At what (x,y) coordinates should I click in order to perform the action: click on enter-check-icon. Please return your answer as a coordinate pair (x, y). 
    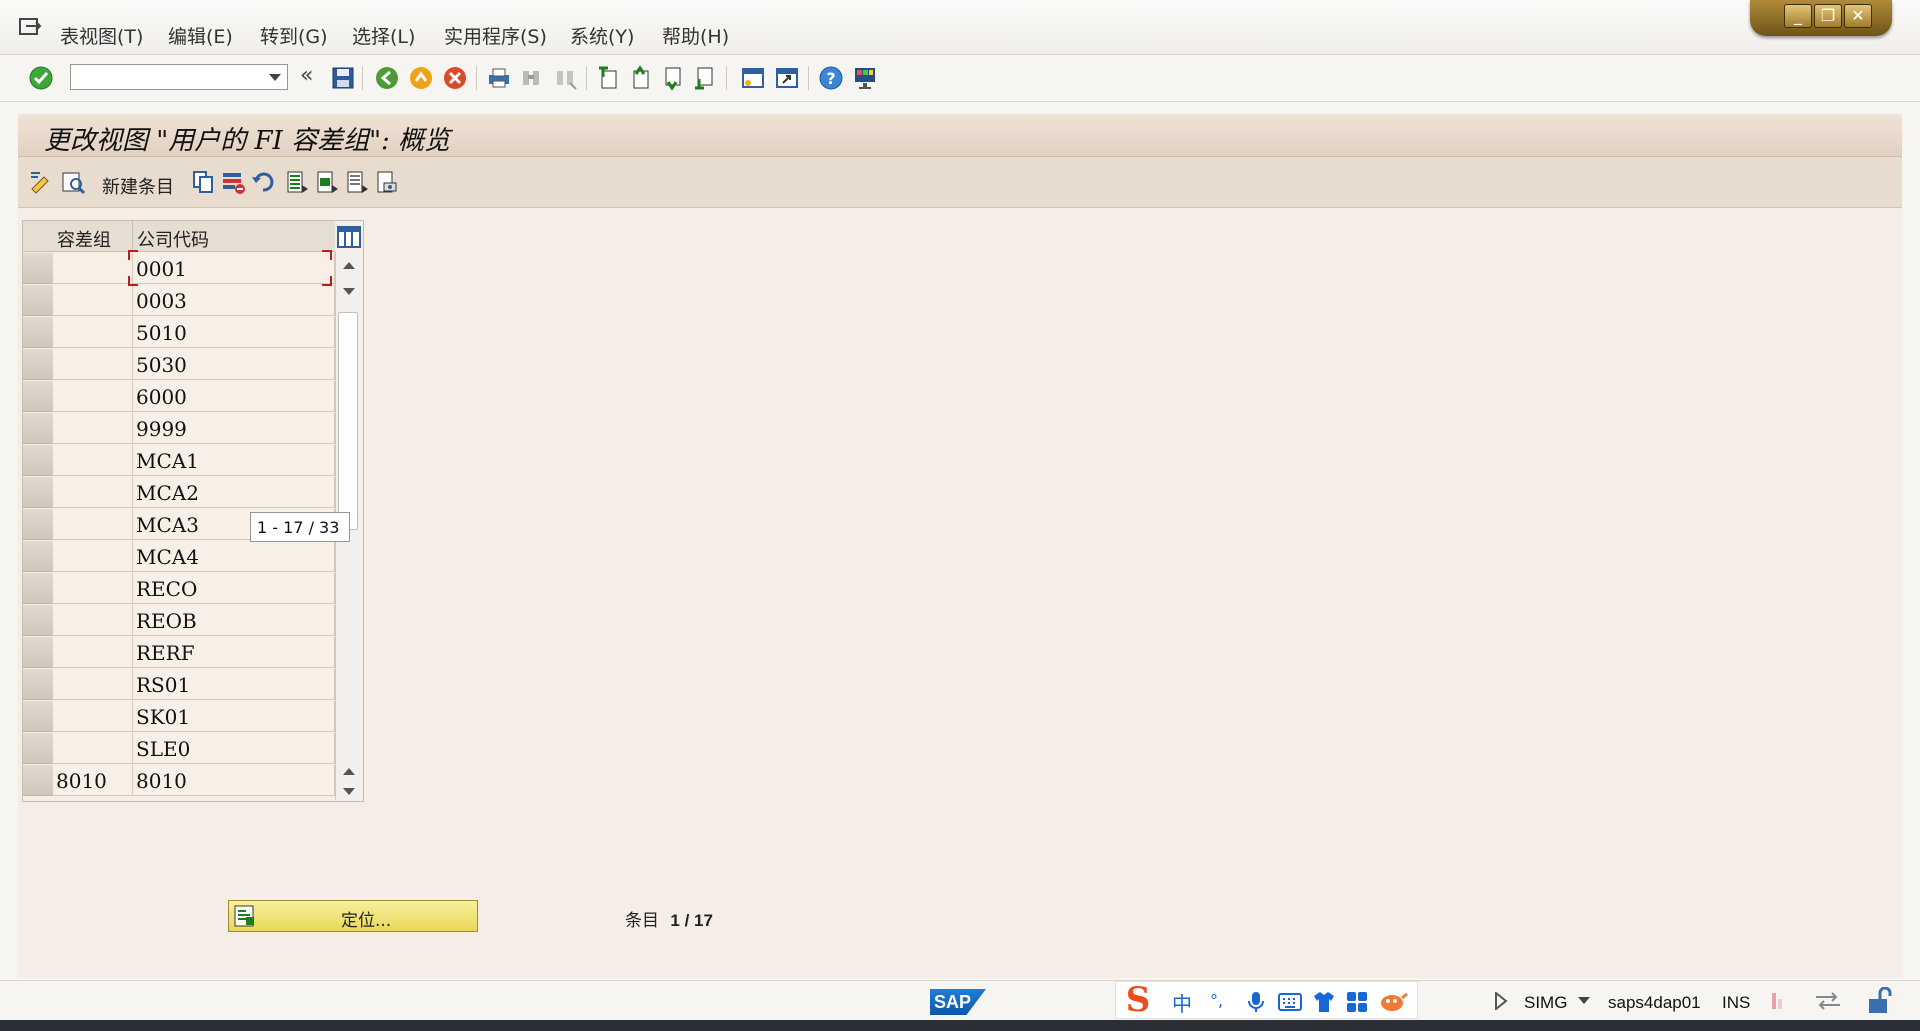
    Looking at the image, I should click on (41, 78).